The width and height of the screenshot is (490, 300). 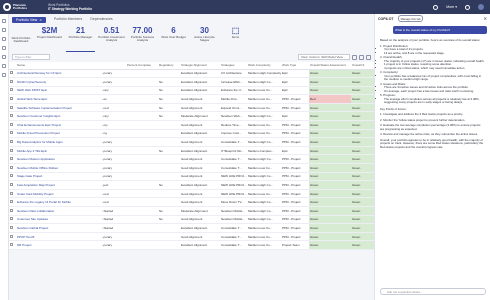 What do you see at coordinates (4, 30) in the screenshot?
I see `portfolio-icon` at bounding box center [4, 30].